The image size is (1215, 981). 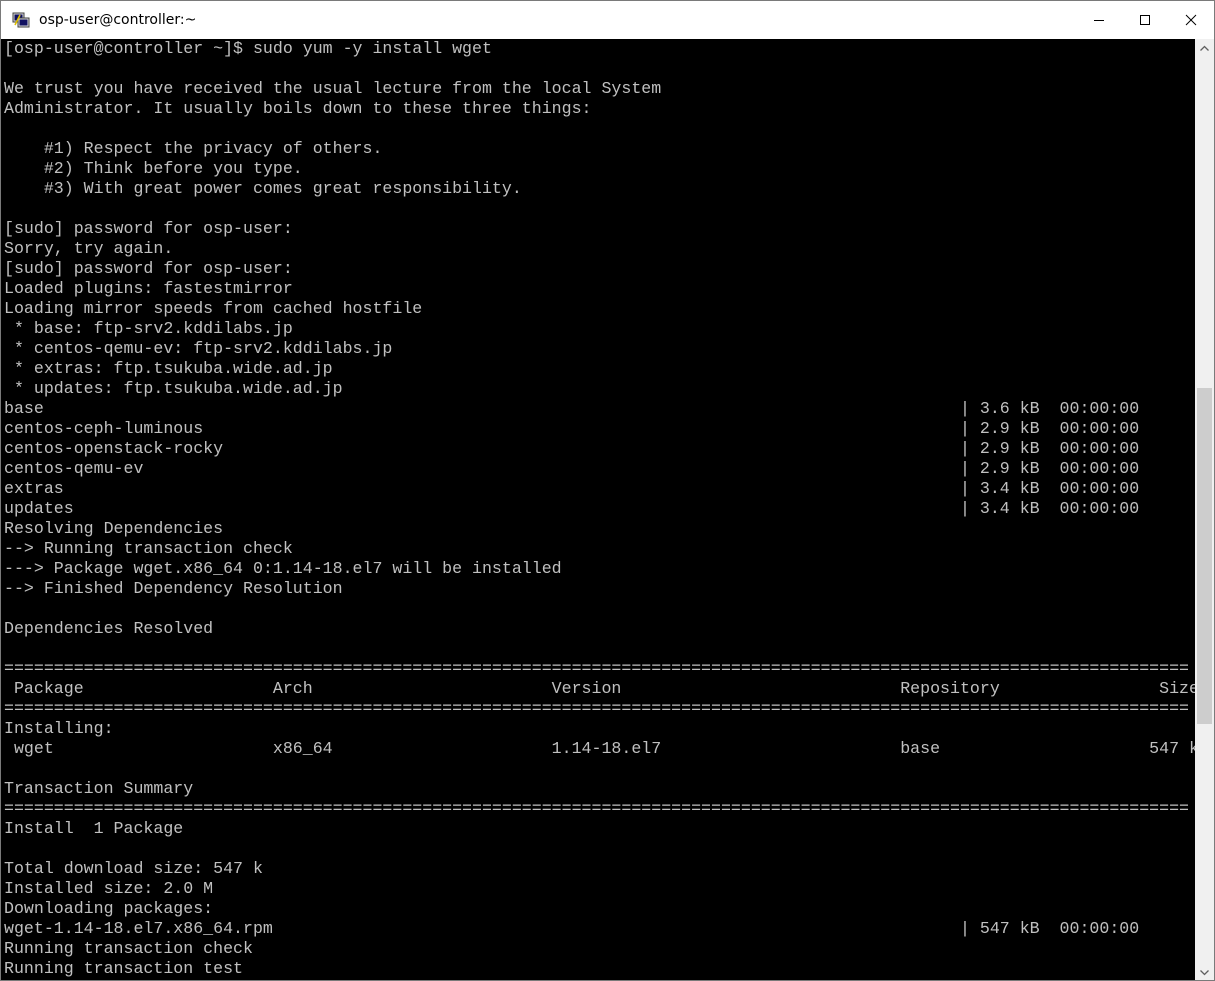 What do you see at coordinates (173, 588) in the screenshot?
I see `terminal-line: --> Finished Dependency Resolution` at bounding box center [173, 588].